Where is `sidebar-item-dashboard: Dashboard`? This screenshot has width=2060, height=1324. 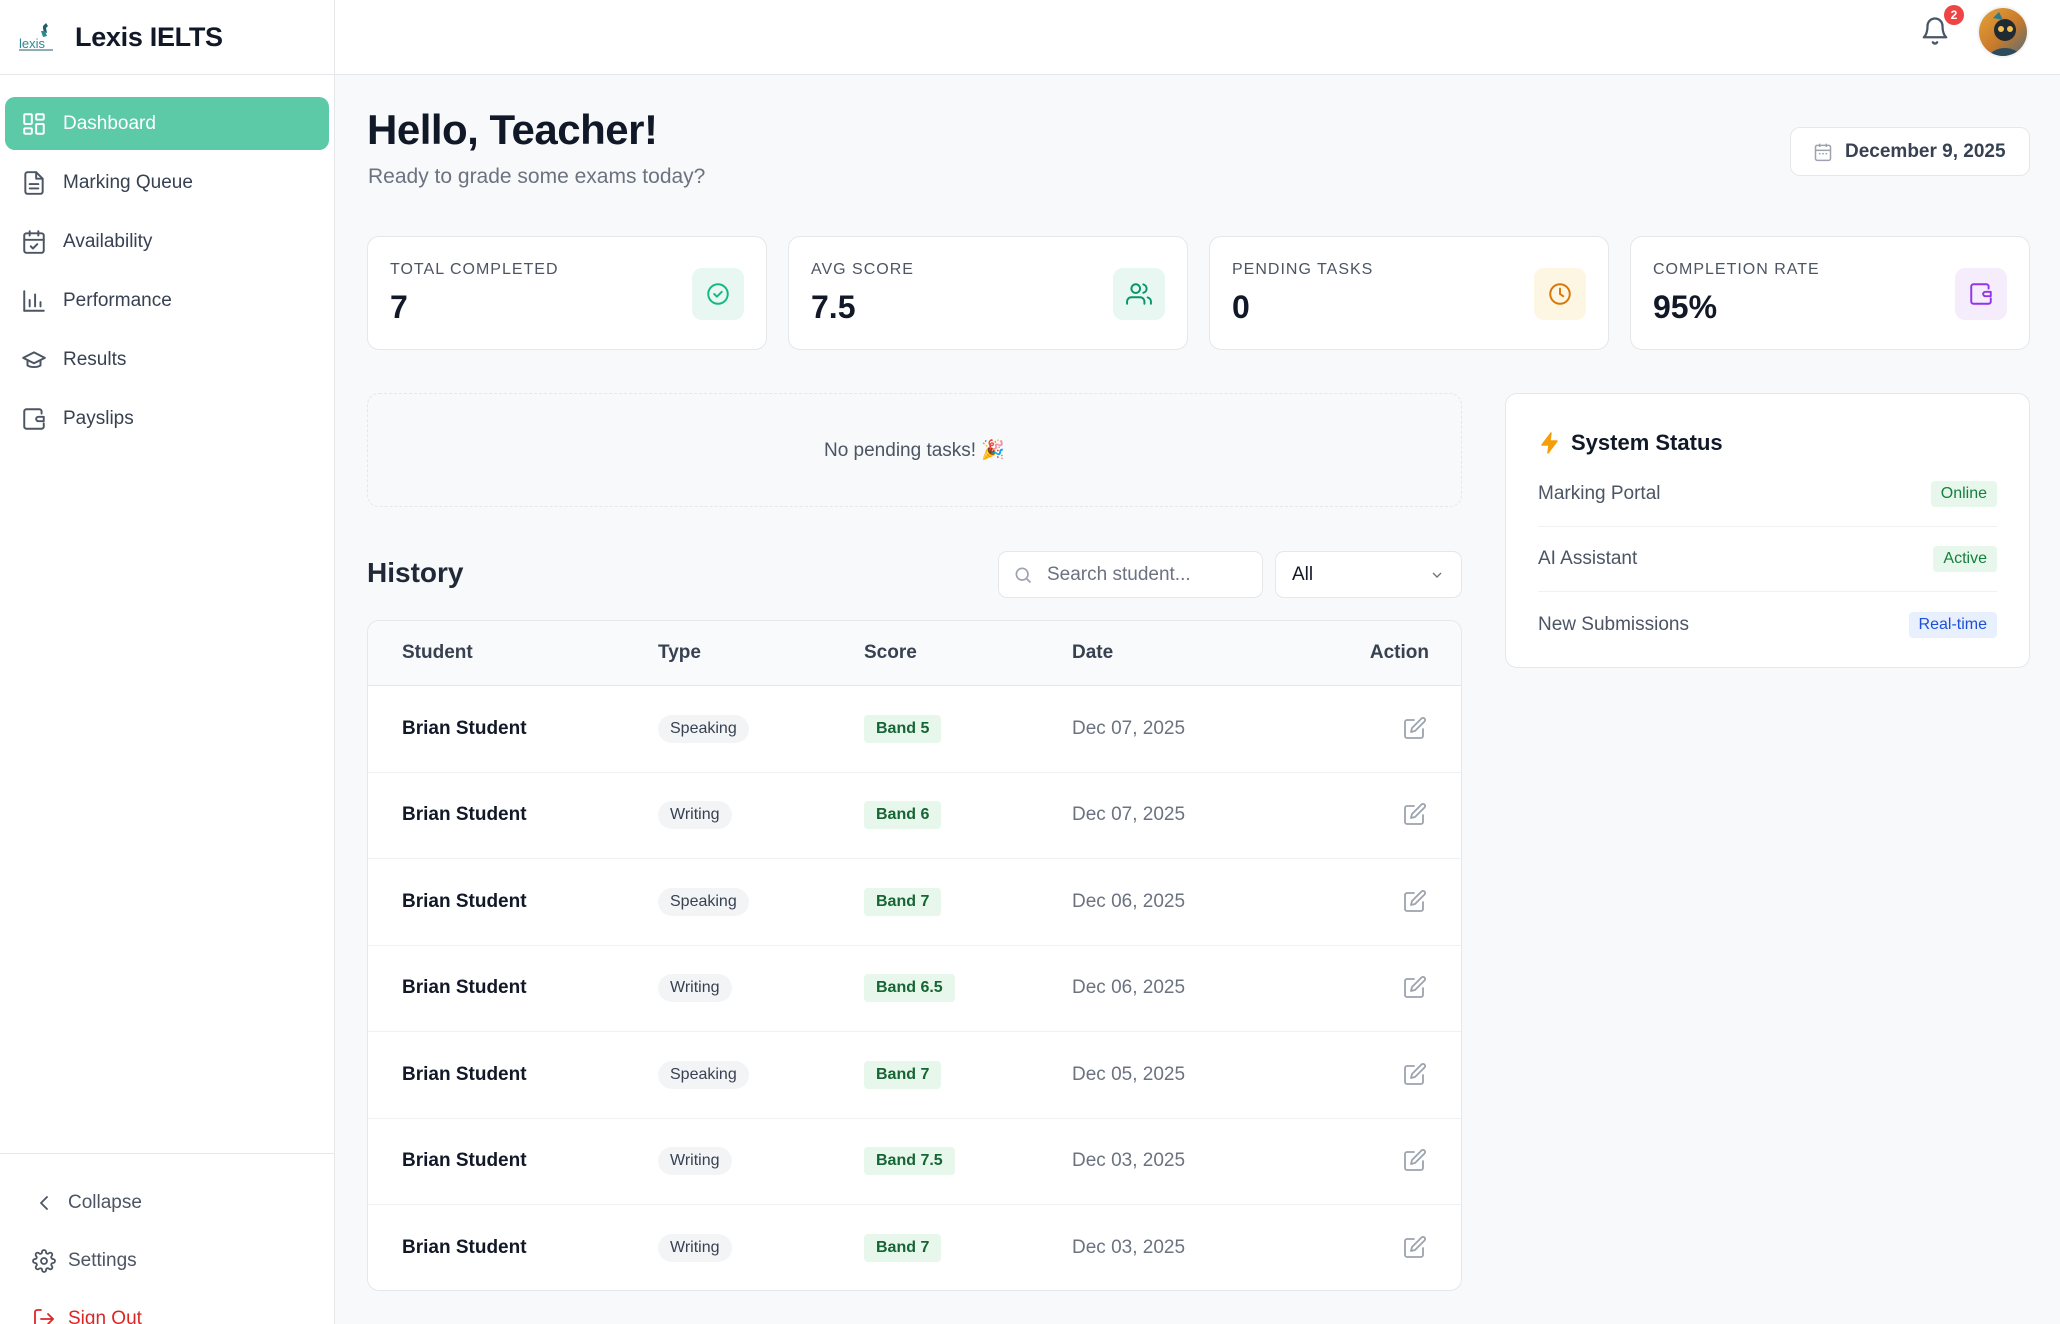
sidebar-item-dashboard: Dashboard is located at coordinates (167, 123).